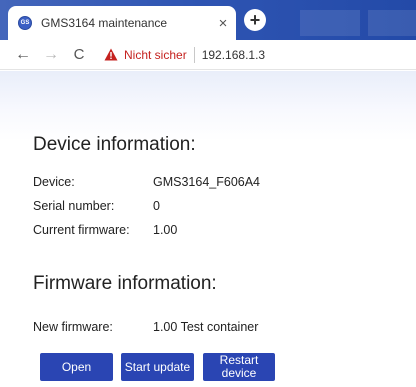 The height and width of the screenshot is (387, 416). Describe the element at coordinates (223, 23) in the screenshot. I see `close-tab-icon: ×` at that location.